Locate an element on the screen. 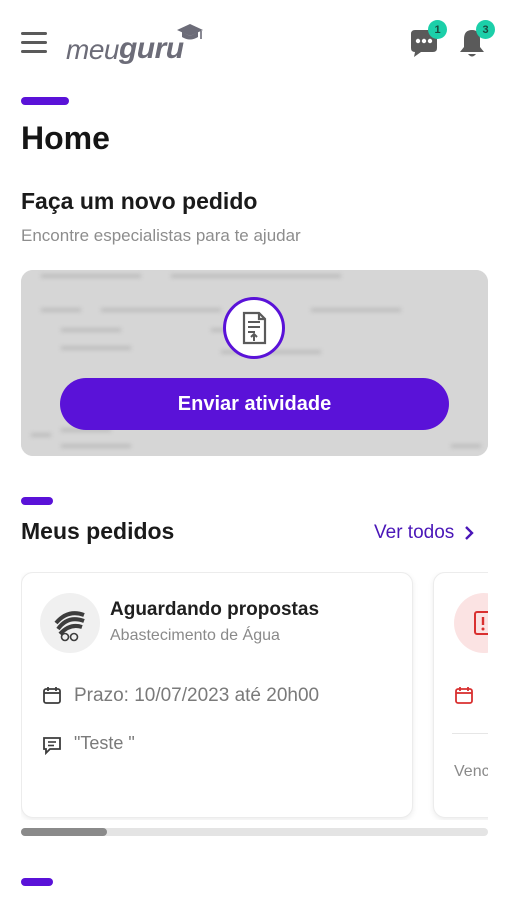  page-title: Home is located at coordinates (65, 138).